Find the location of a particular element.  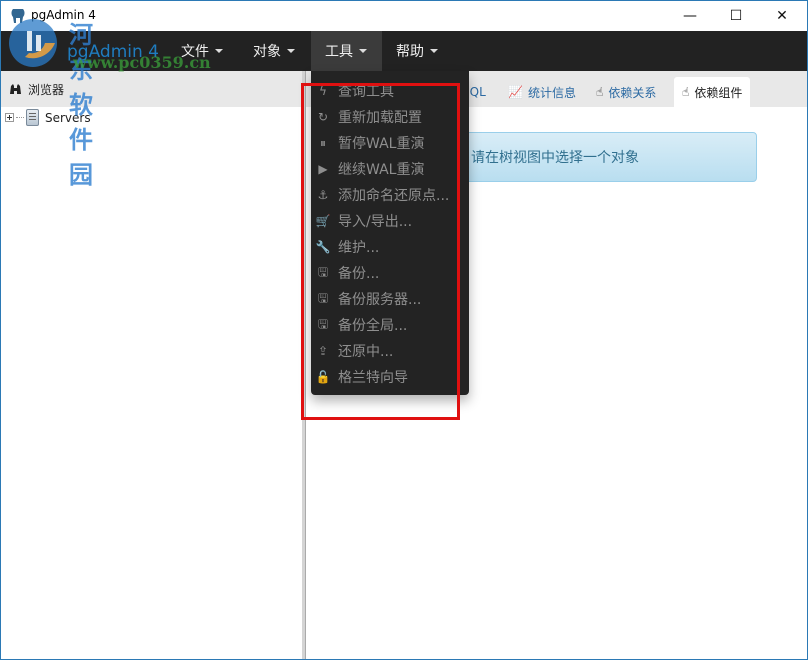

minimize-button: — is located at coordinates (690, 16).